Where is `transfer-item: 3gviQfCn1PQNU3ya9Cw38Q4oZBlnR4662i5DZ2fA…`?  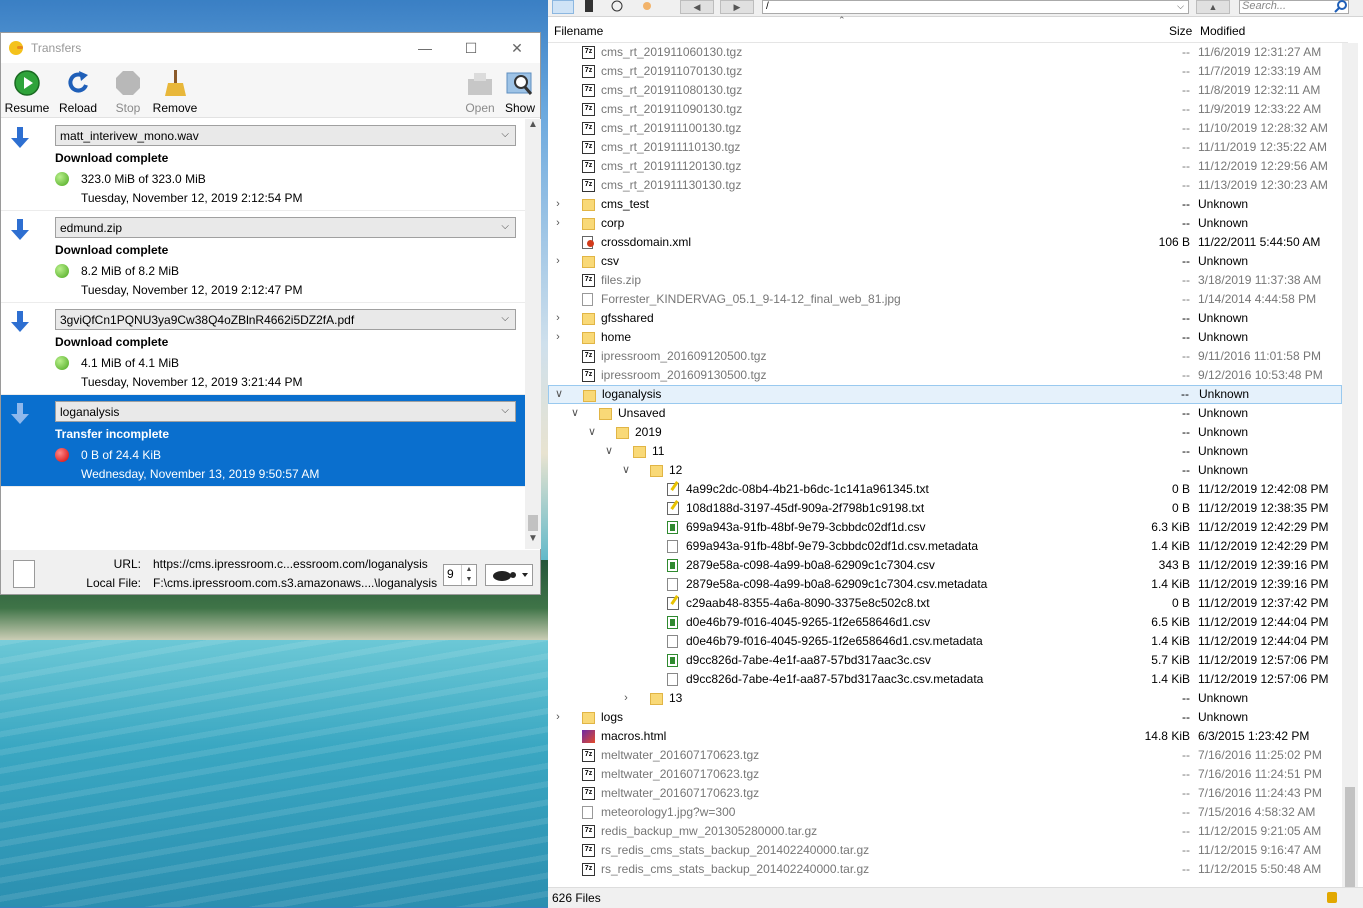 transfer-item: 3gviQfCn1PQNU3ya9Cw38Q4oZBlnR4662i5DZ2fA… is located at coordinates (263, 349).